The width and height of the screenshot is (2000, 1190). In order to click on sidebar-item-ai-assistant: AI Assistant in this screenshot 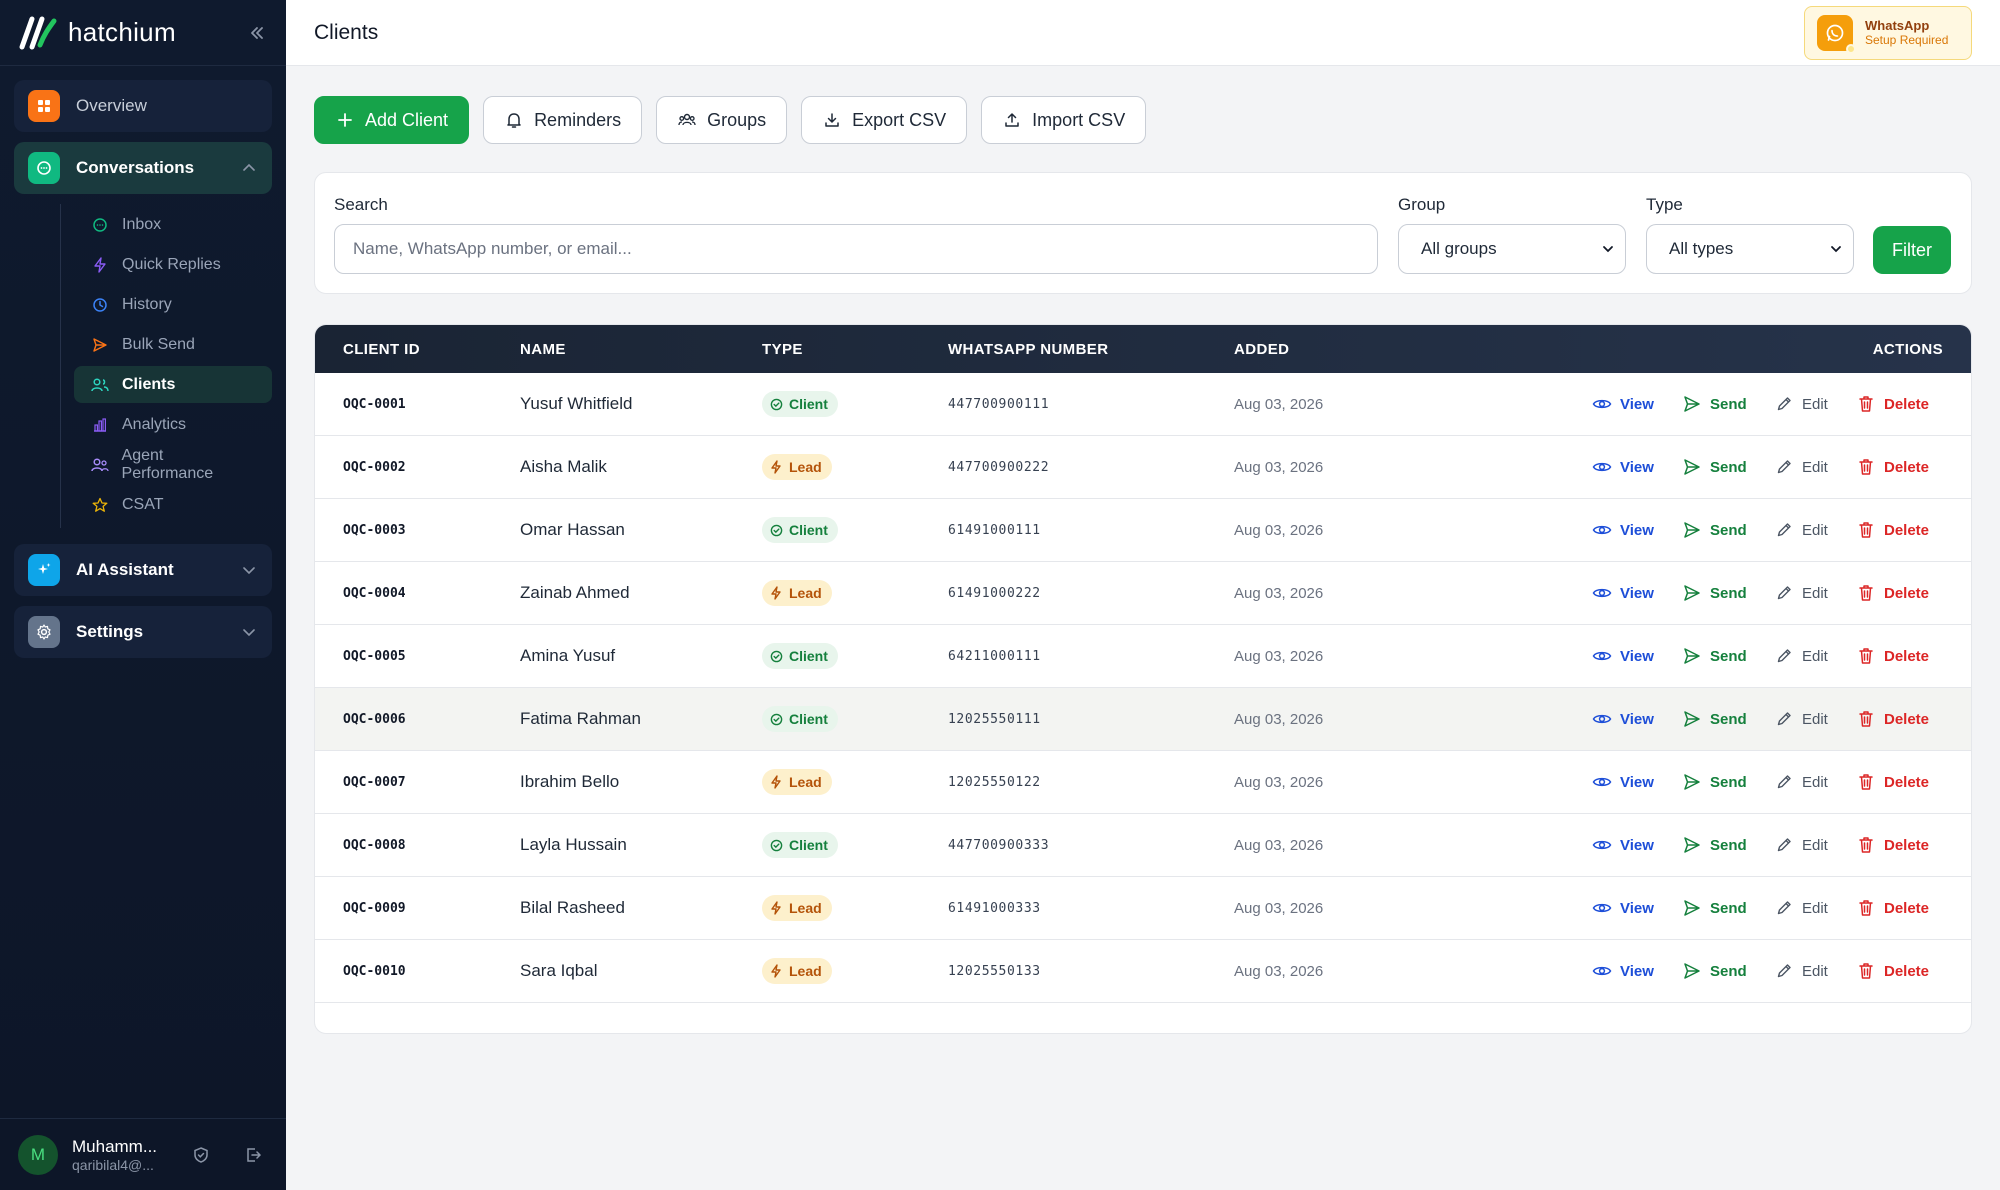, I will do `click(143, 570)`.